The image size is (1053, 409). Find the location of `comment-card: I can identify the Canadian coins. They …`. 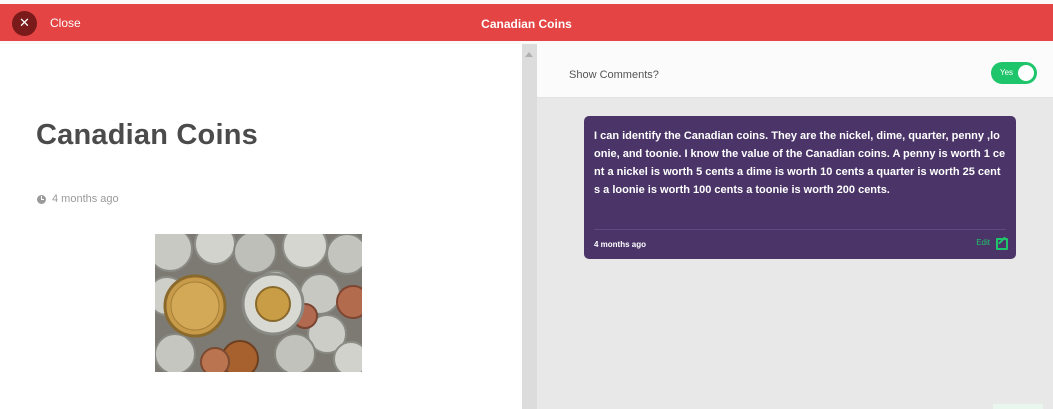

comment-card: I can identify the Canadian coins. They … is located at coordinates (800, 187).